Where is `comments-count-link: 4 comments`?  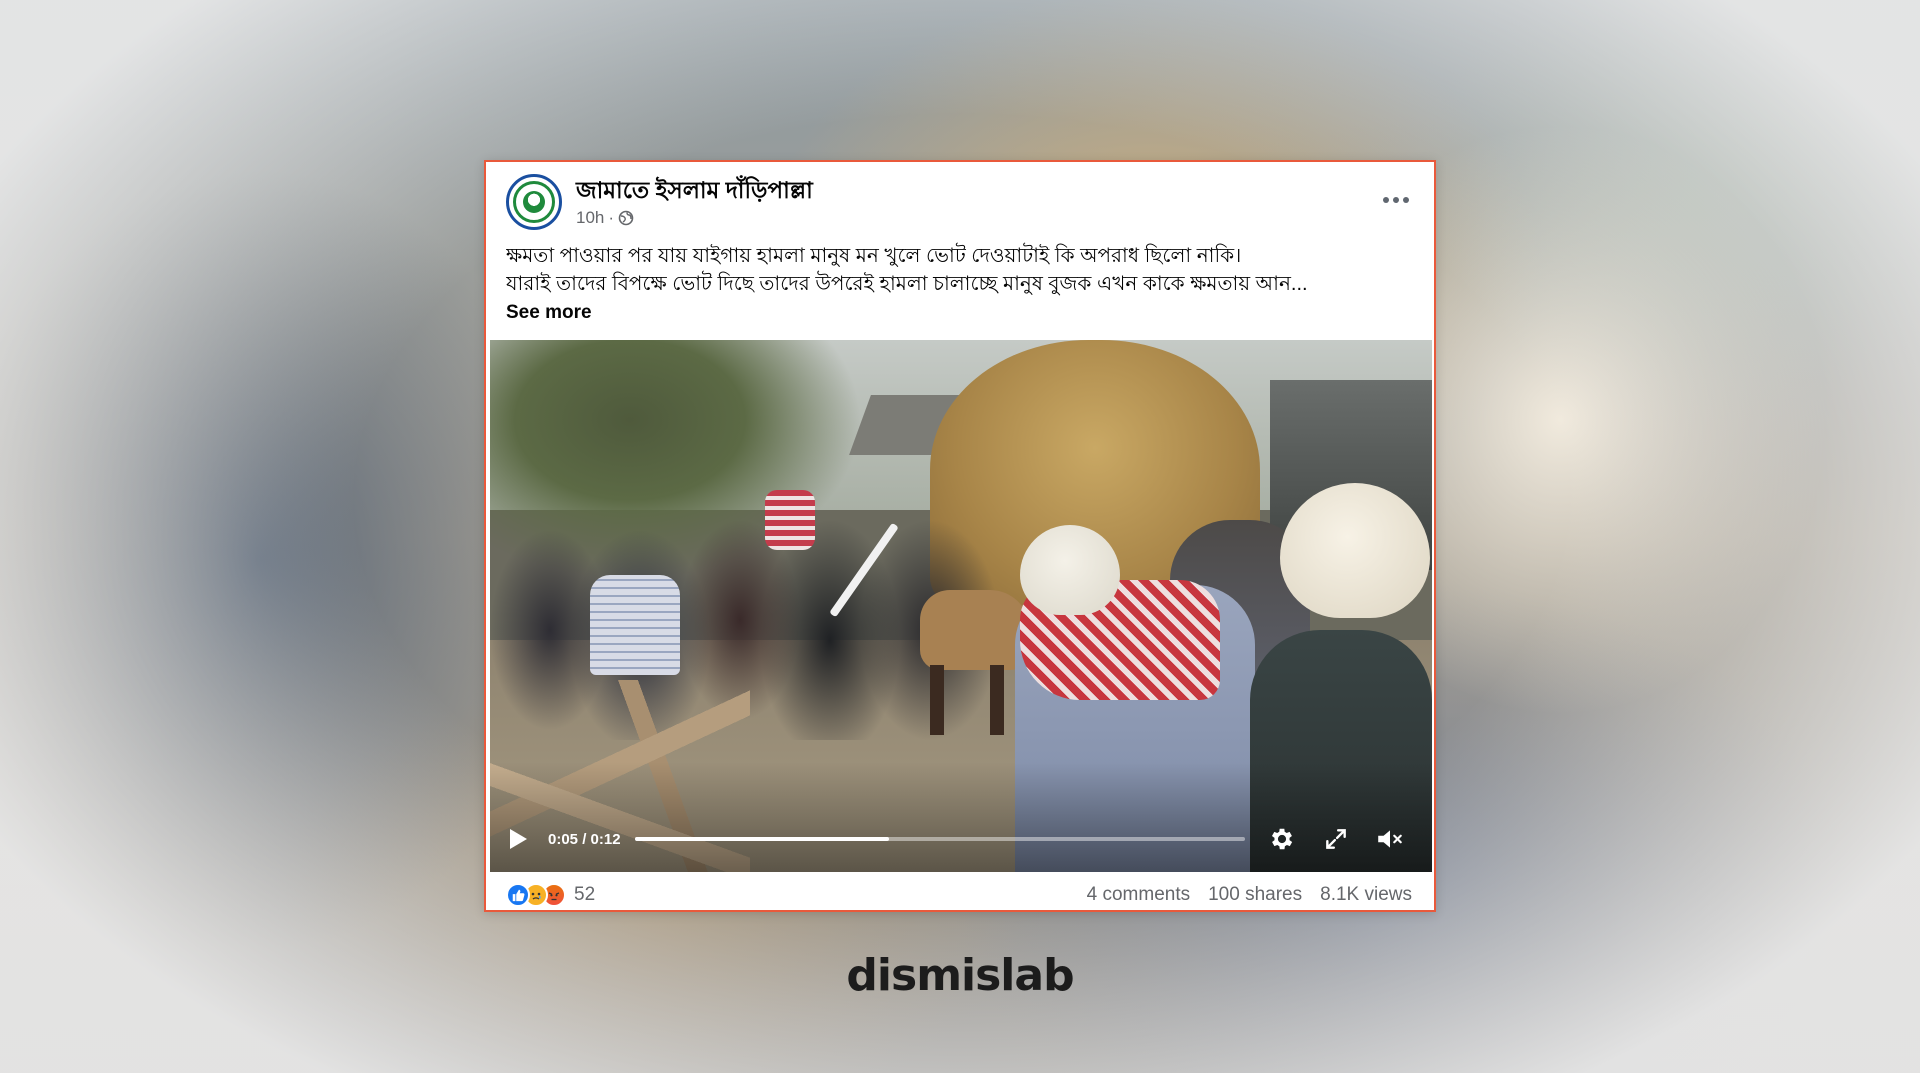
comments-count-link: 4 comments is located at coordinates (1138, 895).